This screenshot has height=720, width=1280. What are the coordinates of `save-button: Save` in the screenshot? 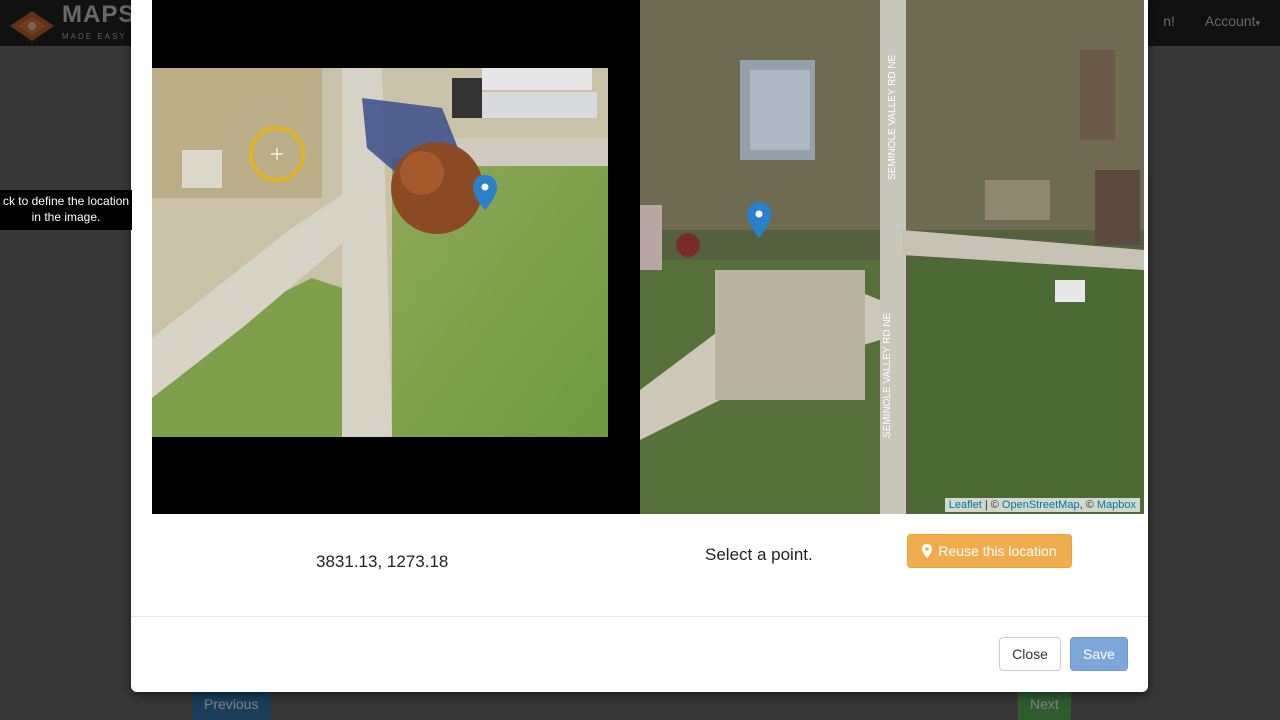 It's located at (1099, 654).